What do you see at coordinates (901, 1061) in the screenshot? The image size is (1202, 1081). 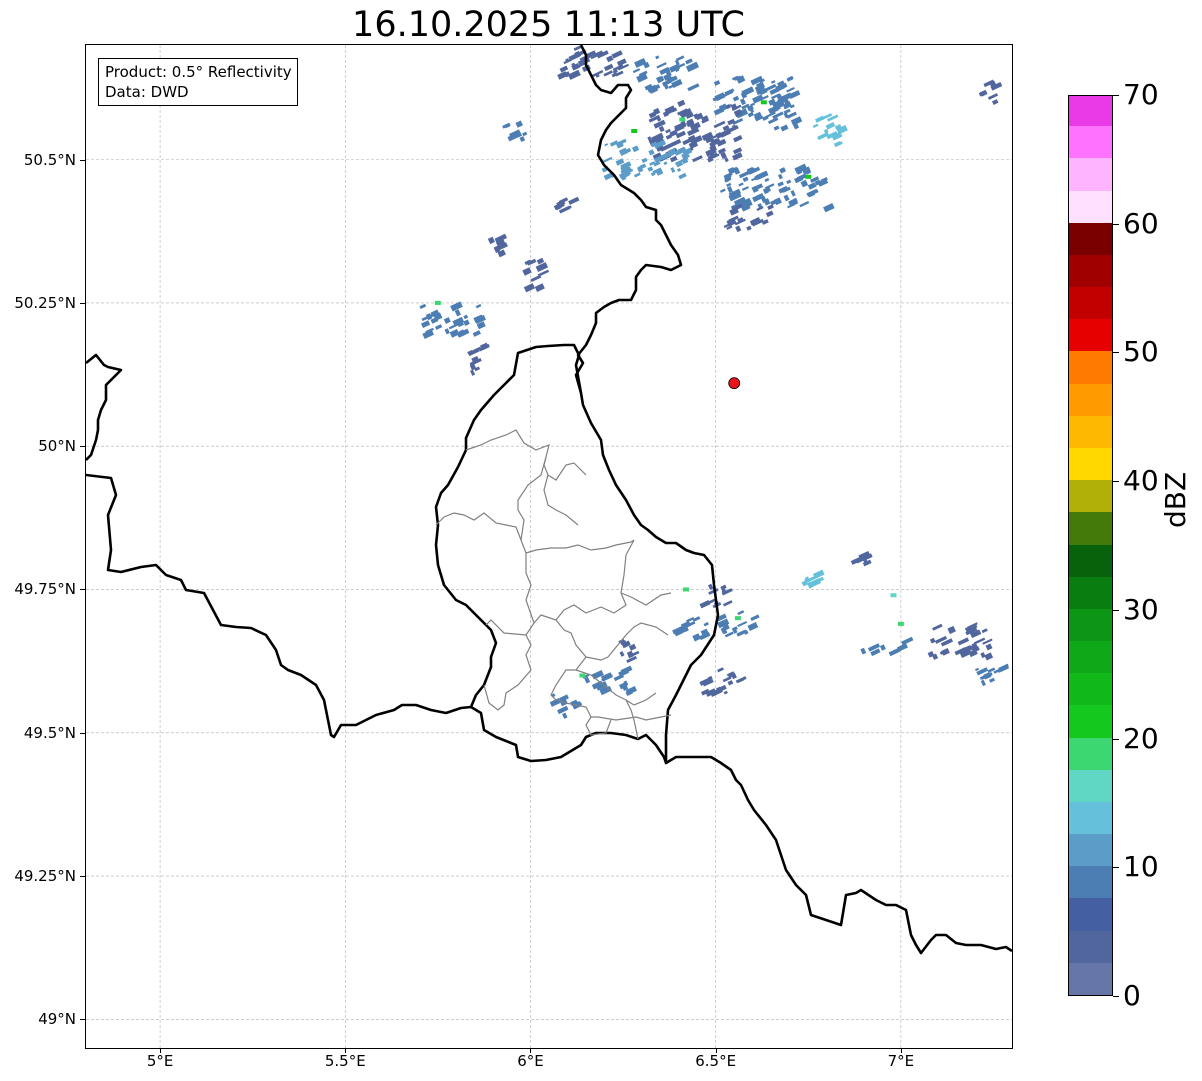 I see `longitude-label: 7°E` at bounding box center [901, 1061].